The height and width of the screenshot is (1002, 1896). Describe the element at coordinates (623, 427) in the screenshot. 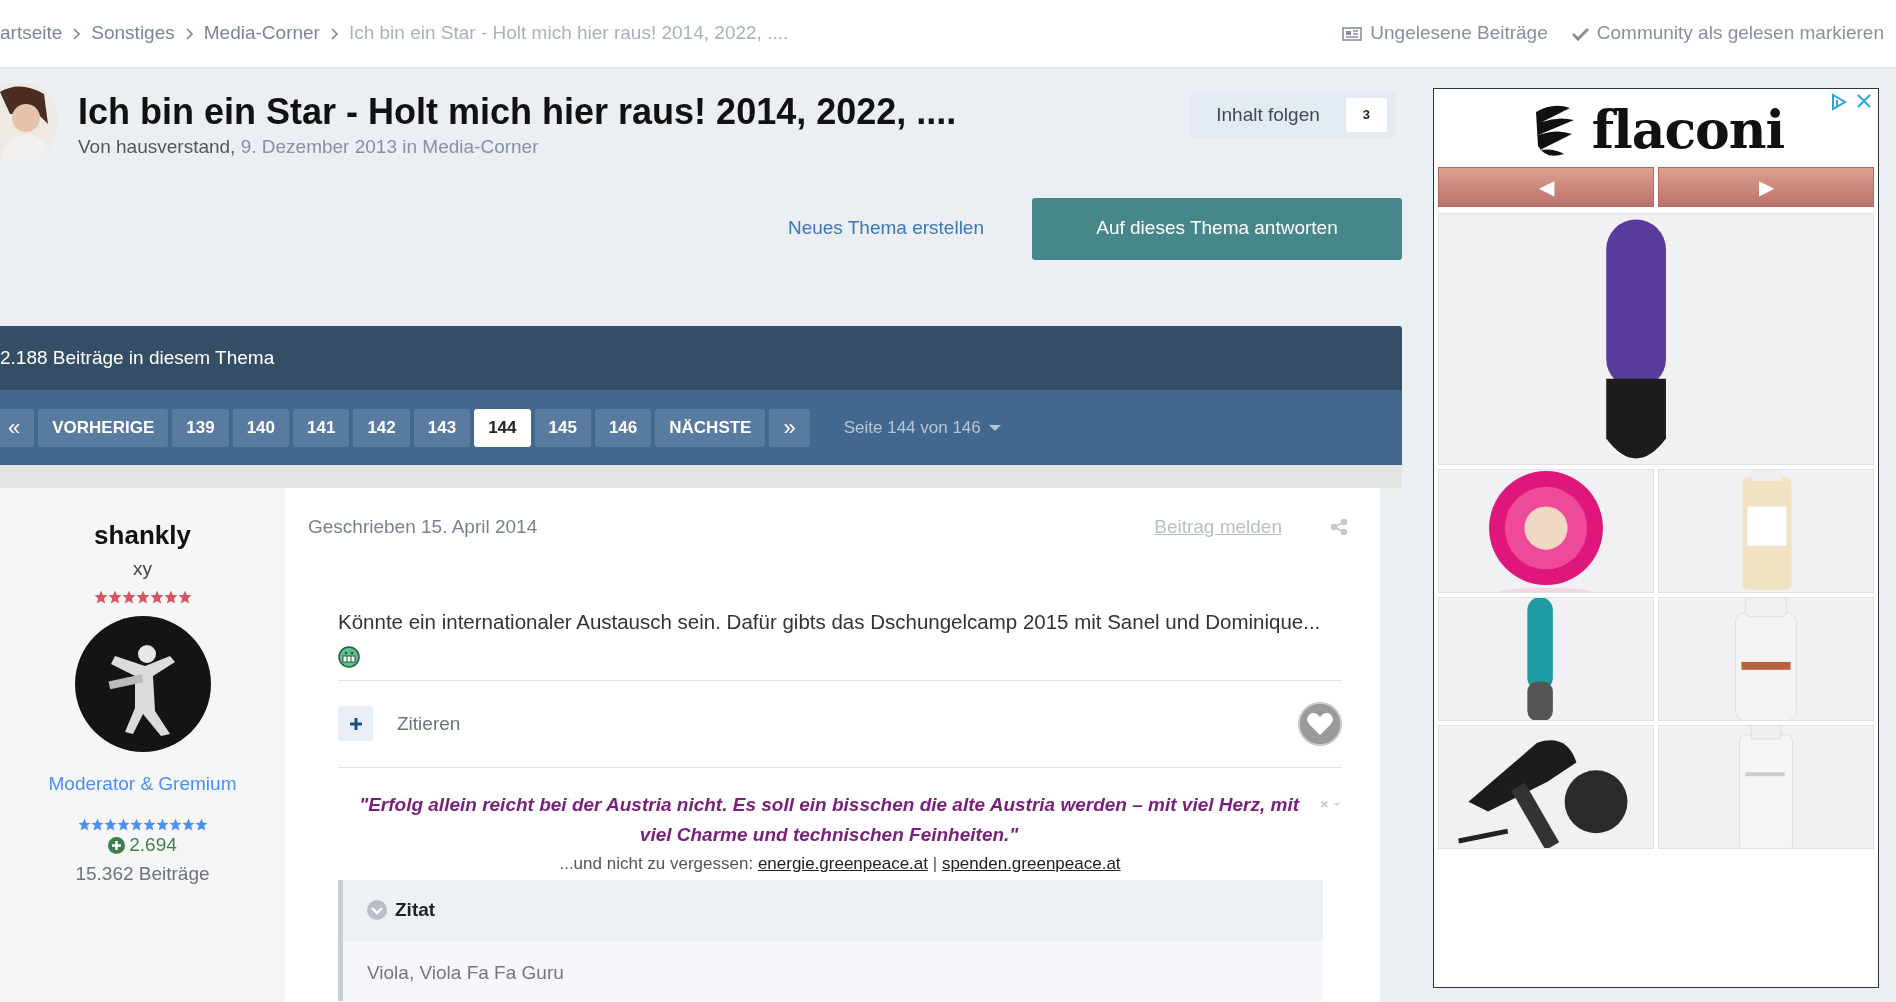

I see `page-button: 146` at that location.